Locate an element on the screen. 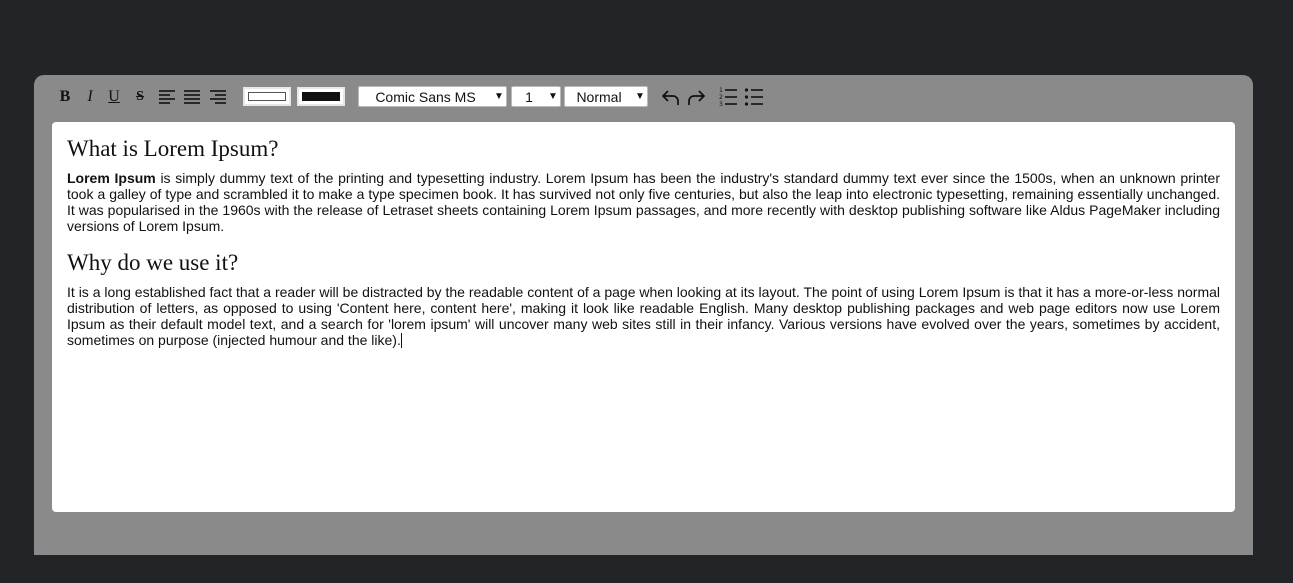 This screenshot has height=583, width=1293. text-color-picker is located at coordinates (267, 96).